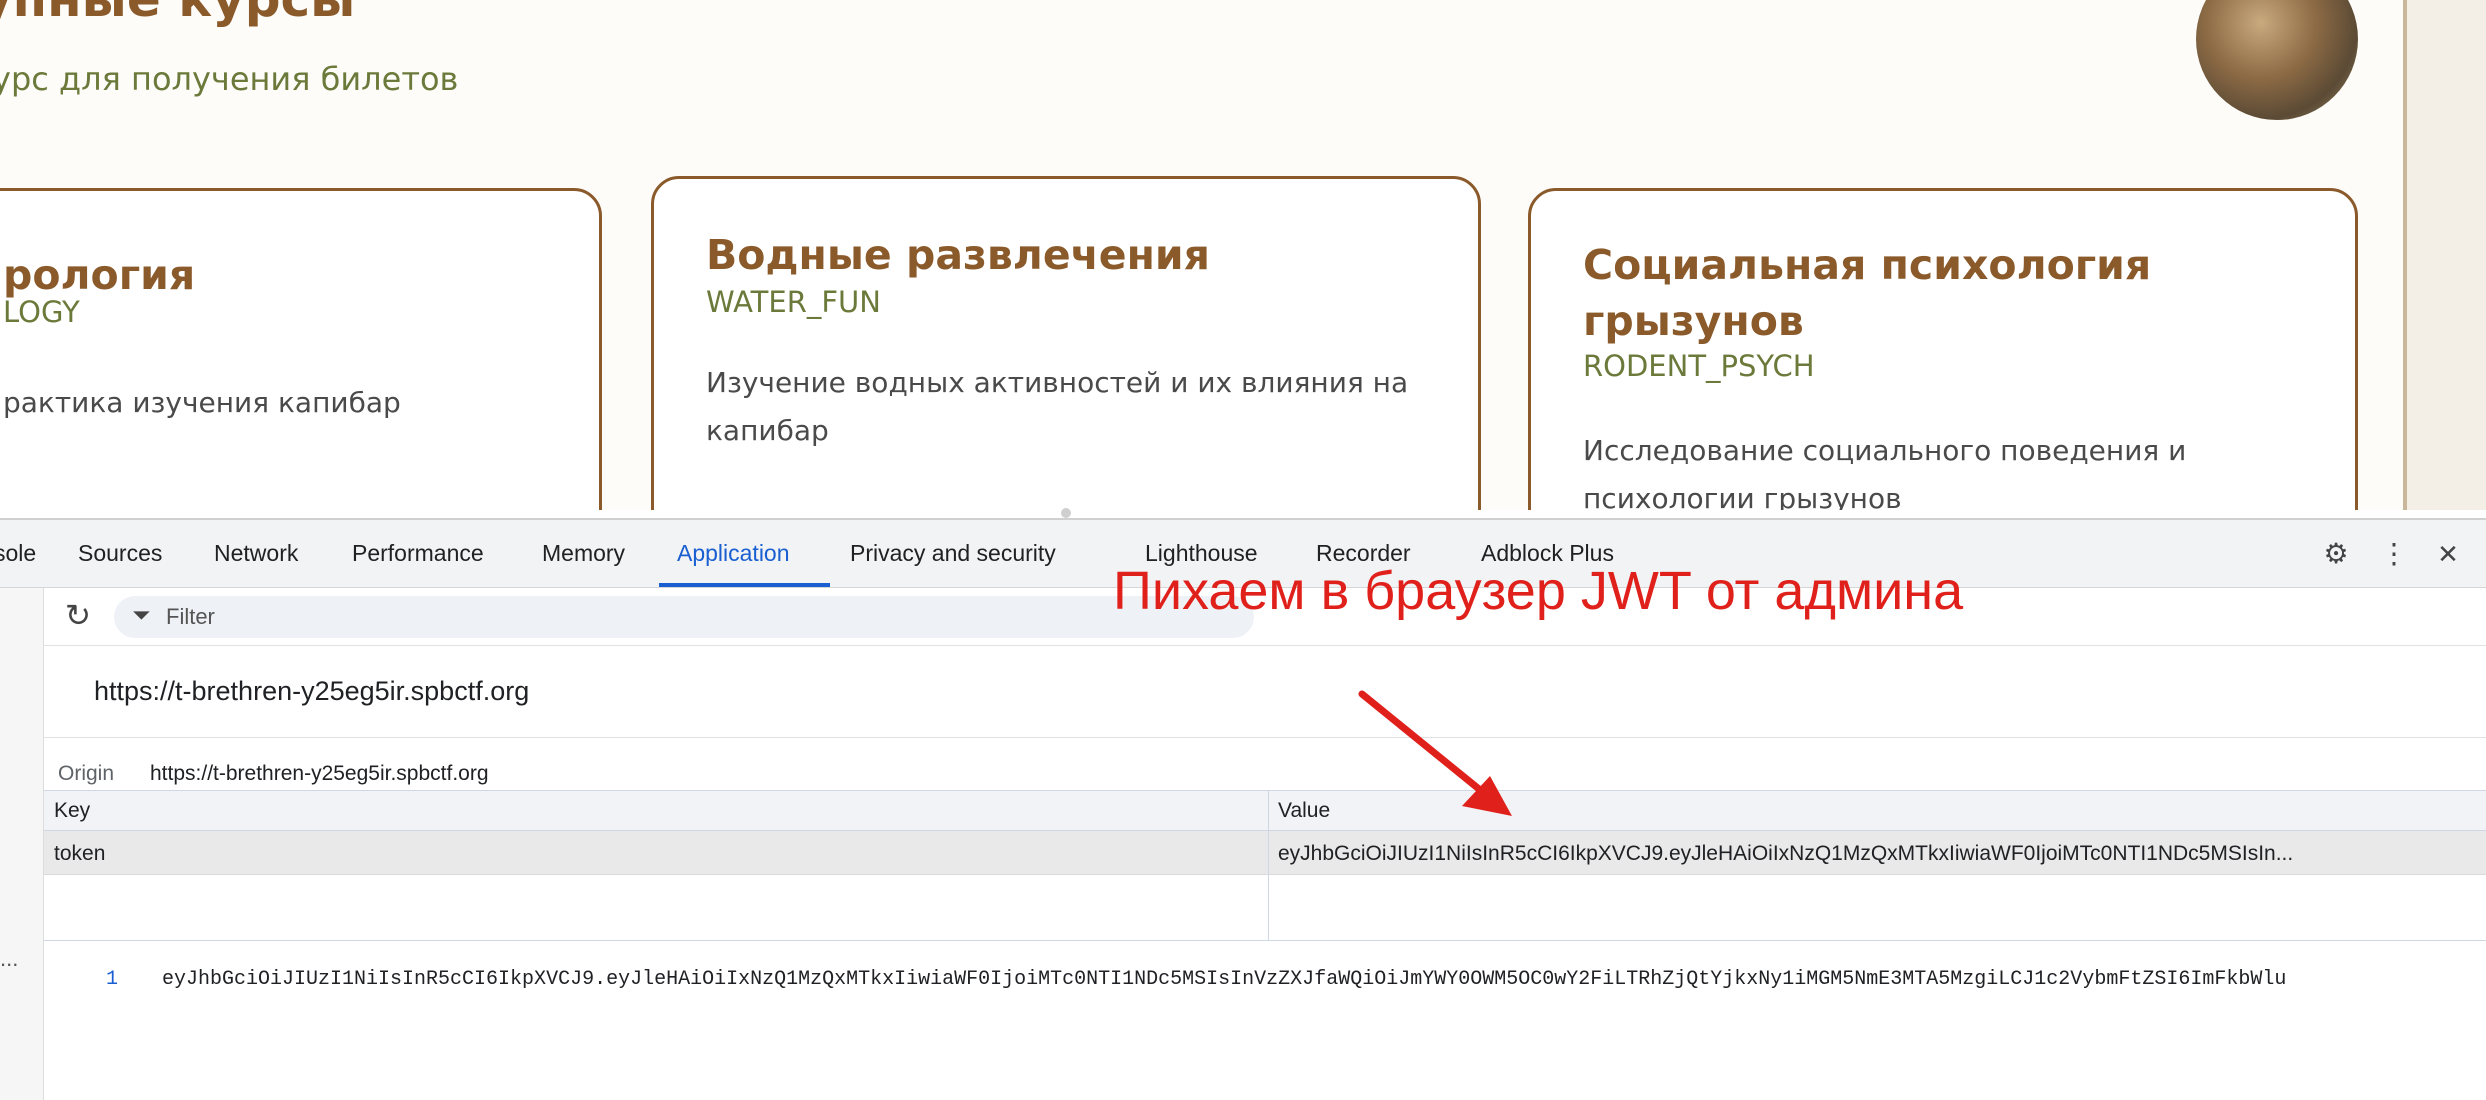 This screenshot has width=2486, height=1100. I want to click on close-icon: ✕, so click(2448, 554).